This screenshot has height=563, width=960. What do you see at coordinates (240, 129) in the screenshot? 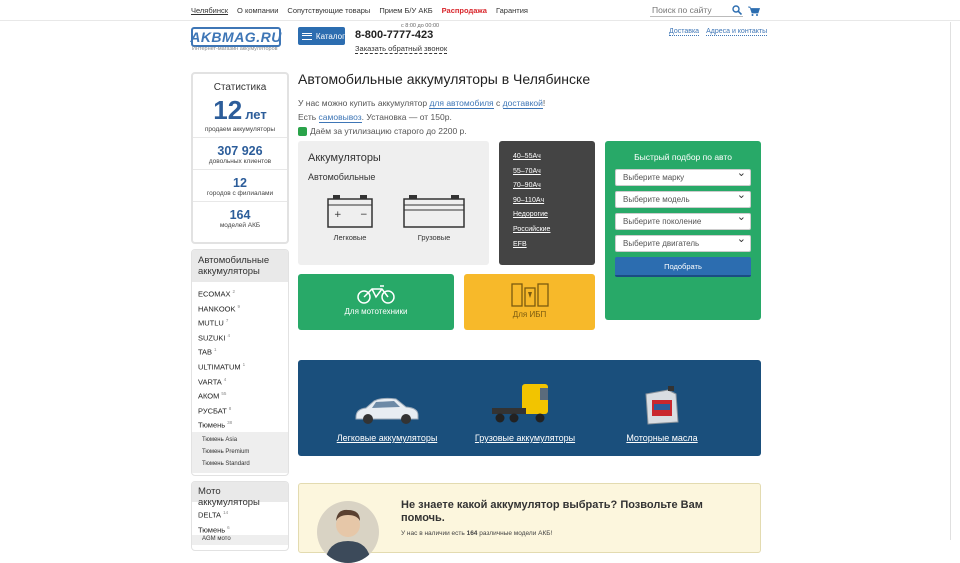
I see `years-label: продаем аккумуляторы` at bounding box center [240, 129].